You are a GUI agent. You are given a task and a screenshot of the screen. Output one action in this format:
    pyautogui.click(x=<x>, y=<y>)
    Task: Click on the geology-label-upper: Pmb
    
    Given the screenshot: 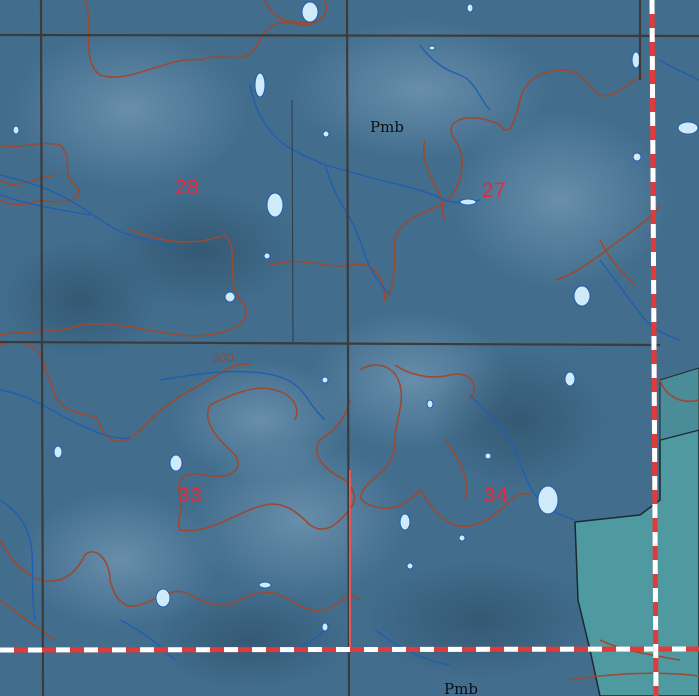 What is the action you would take?
    pyautogui.click(x=387, y=127)
    